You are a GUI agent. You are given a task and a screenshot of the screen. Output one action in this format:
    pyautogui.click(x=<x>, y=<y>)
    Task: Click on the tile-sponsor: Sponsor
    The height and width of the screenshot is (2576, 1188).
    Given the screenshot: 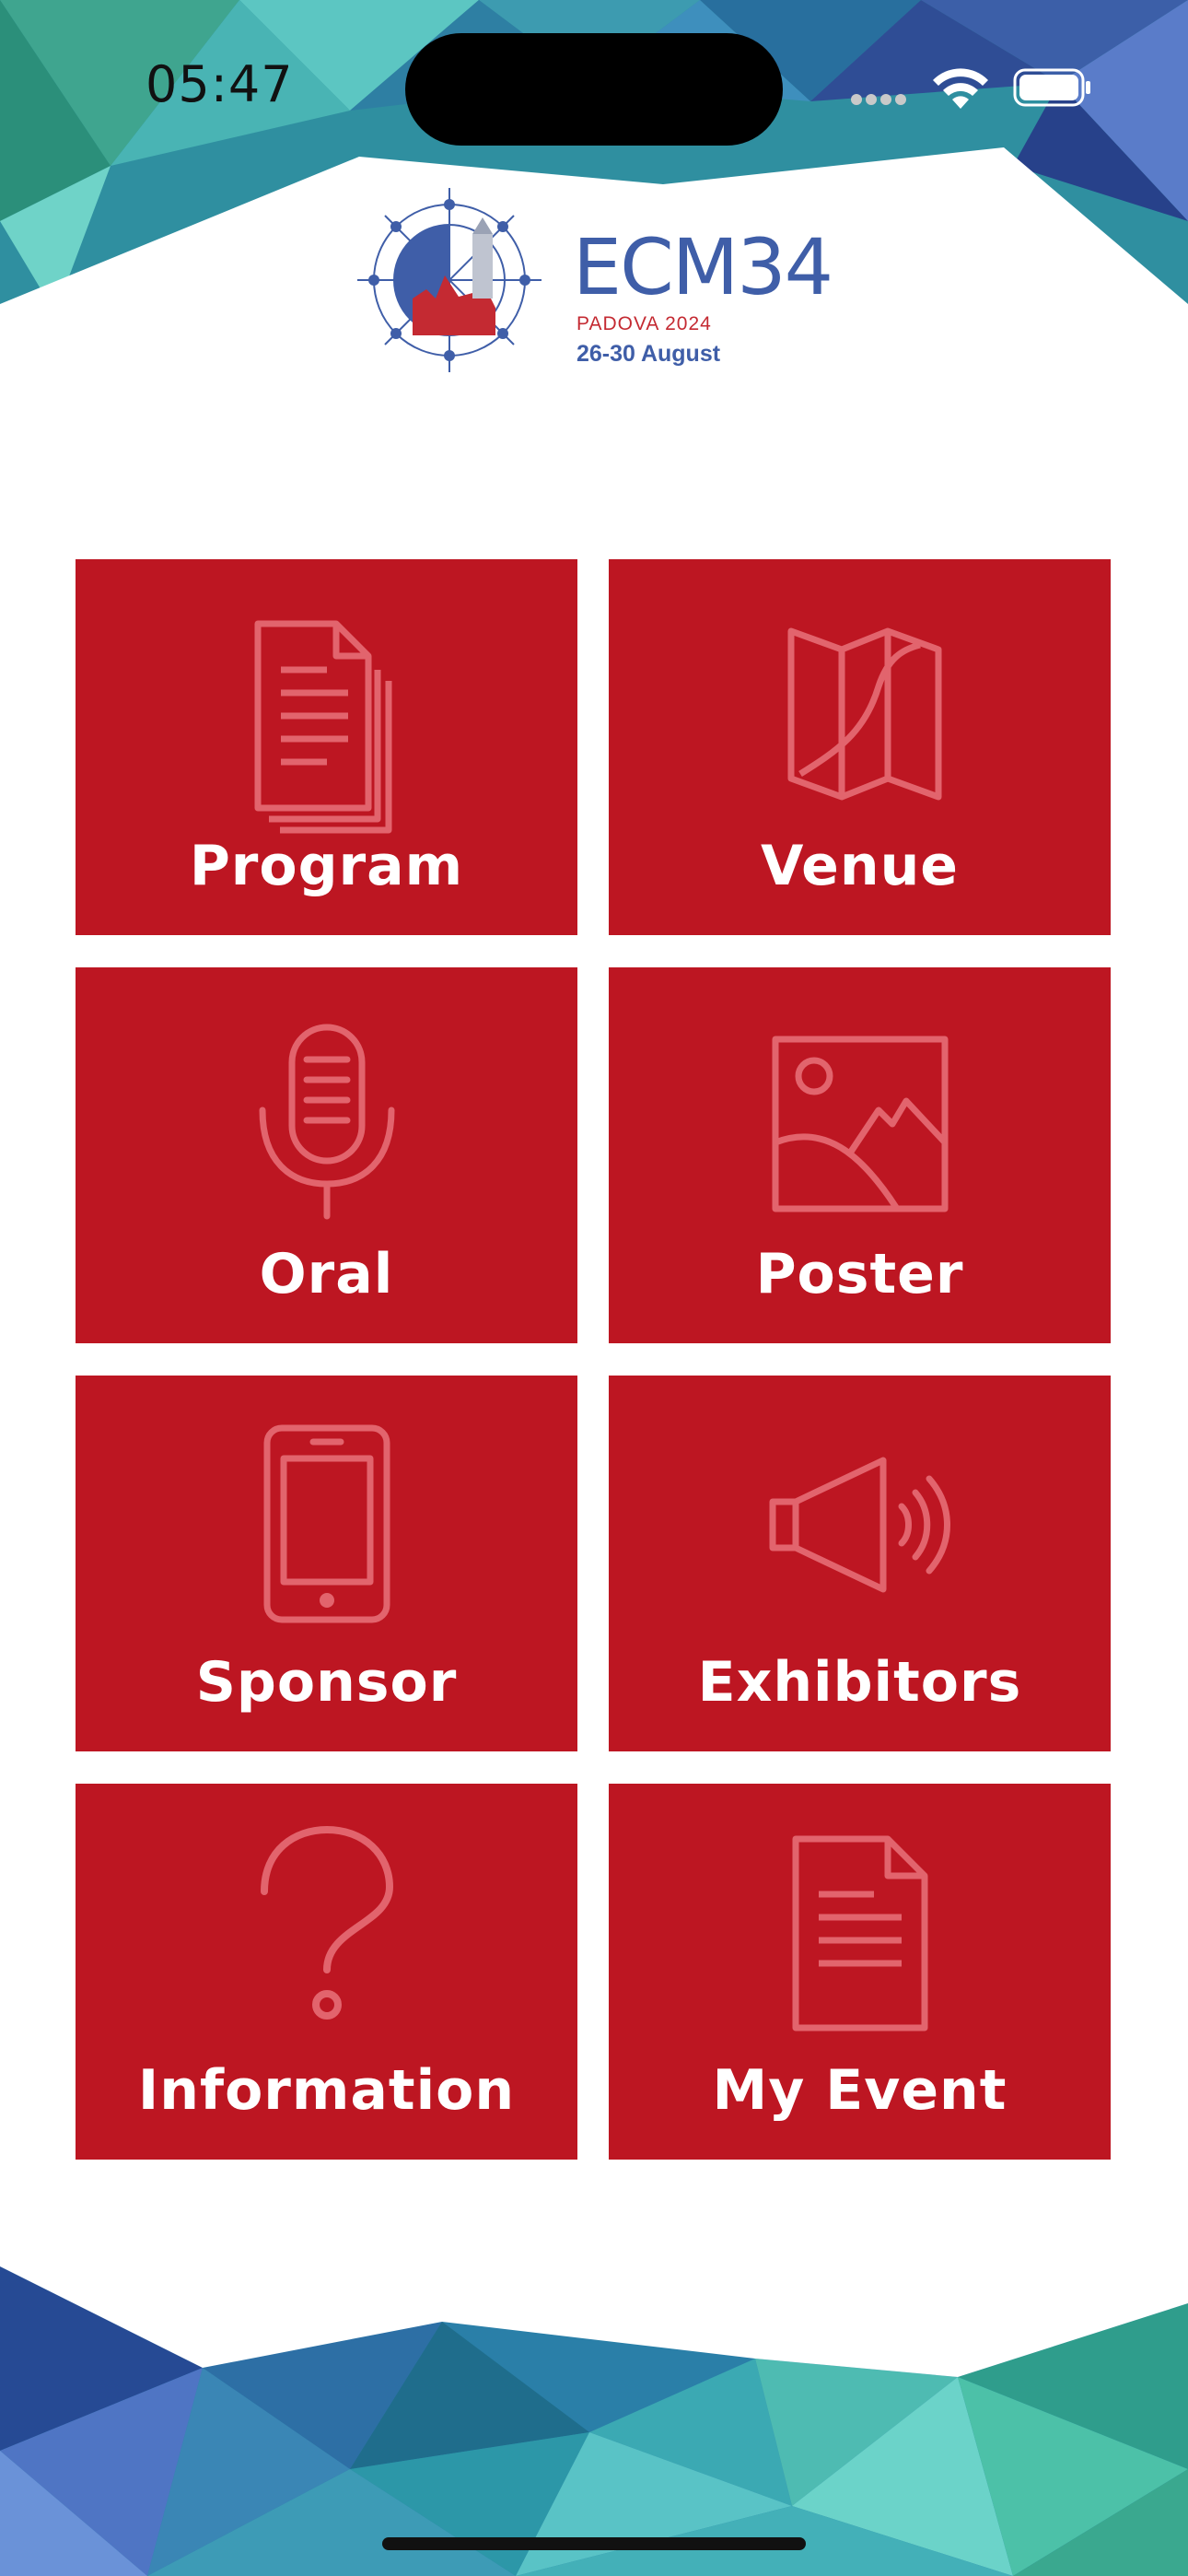 What is the action you would take?
    pyautogui.click(x=326, y=1563)
    